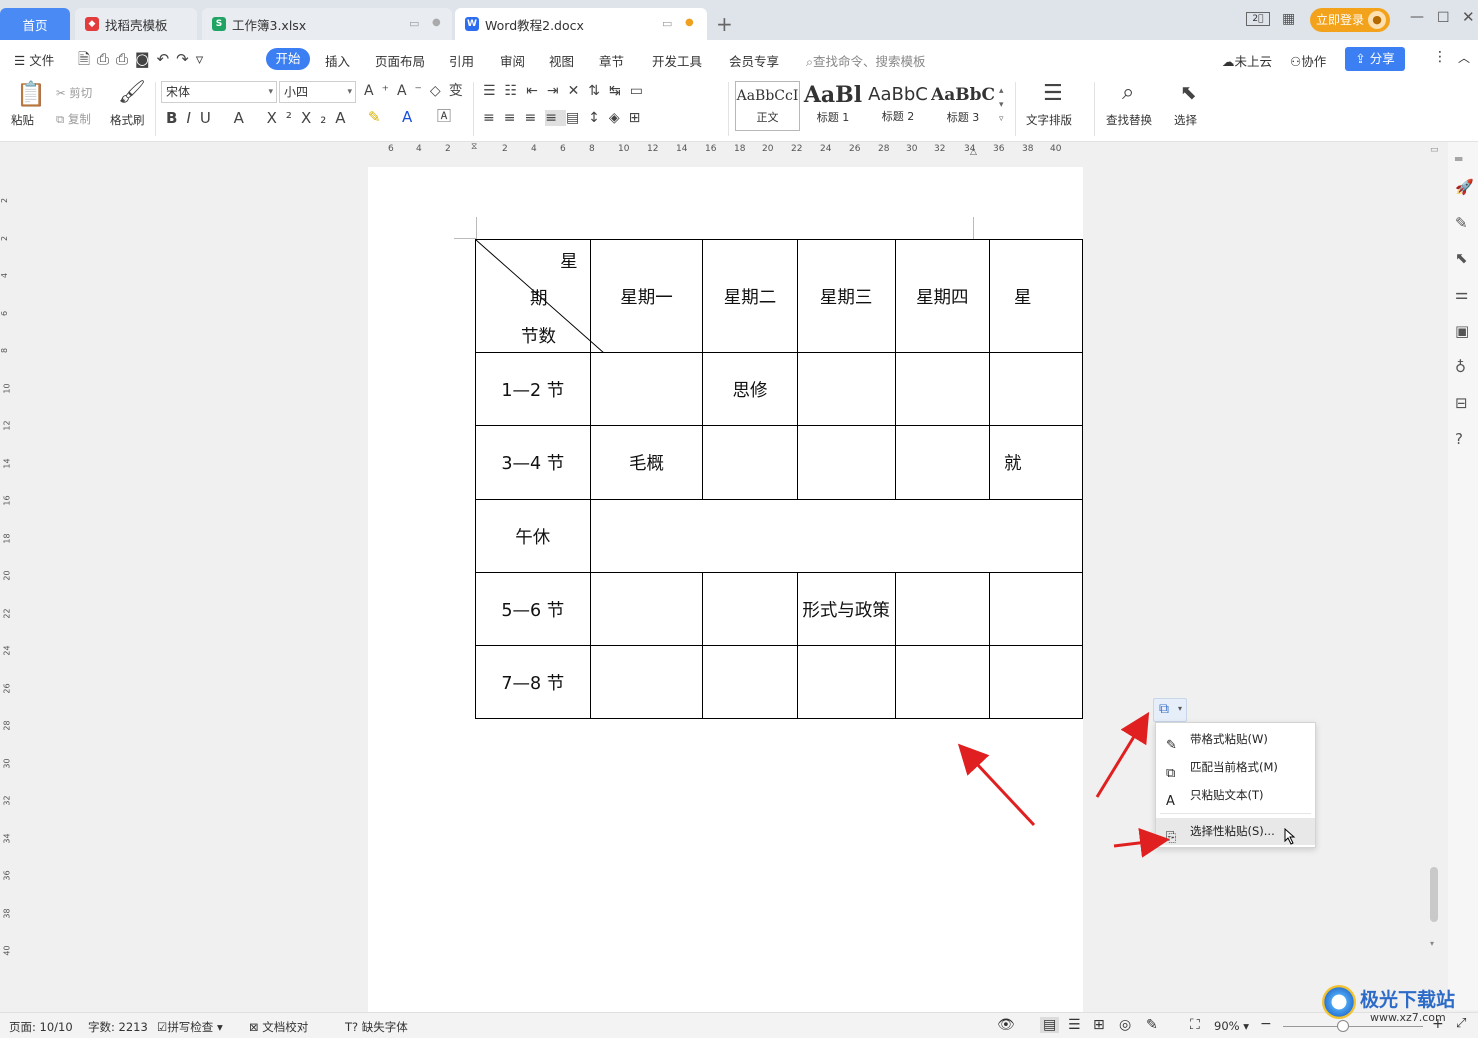  I want to click on share-button: ⇪ 分享, so click(1375, 59).